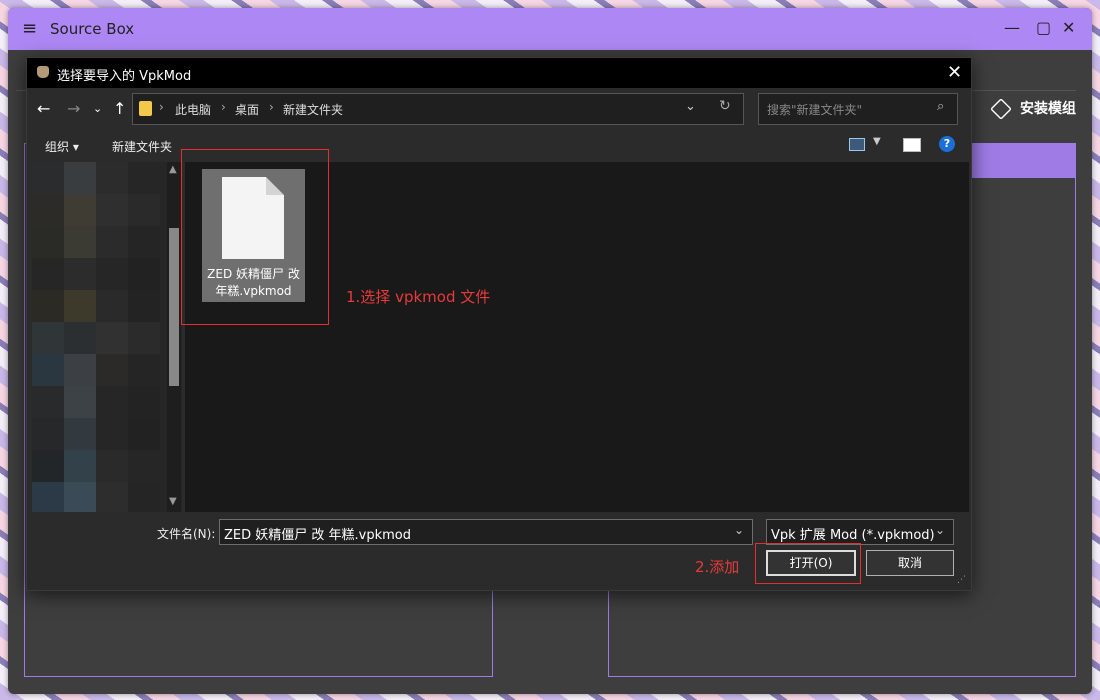 The width and height of the screenshot is (1100, 700). I want to click on resize-grip-icon: ⋰, so click(961, 580).